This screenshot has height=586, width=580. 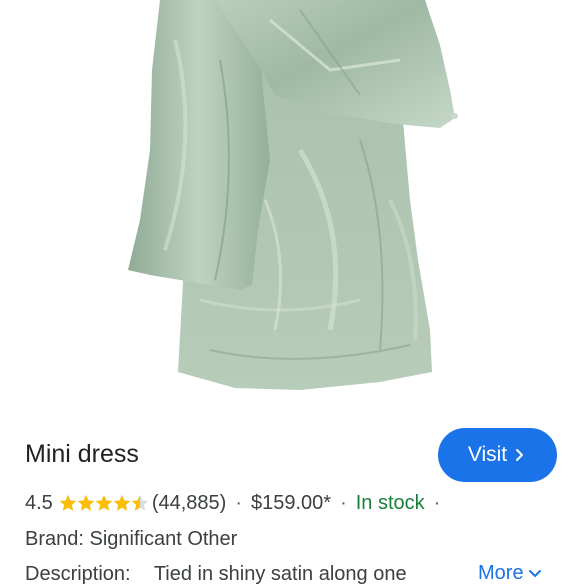 What do you see at coordinates (280, 574) in the screenshot?
I see `description-text: Tied in shiny satin along one` at bounding box center [280, 574].